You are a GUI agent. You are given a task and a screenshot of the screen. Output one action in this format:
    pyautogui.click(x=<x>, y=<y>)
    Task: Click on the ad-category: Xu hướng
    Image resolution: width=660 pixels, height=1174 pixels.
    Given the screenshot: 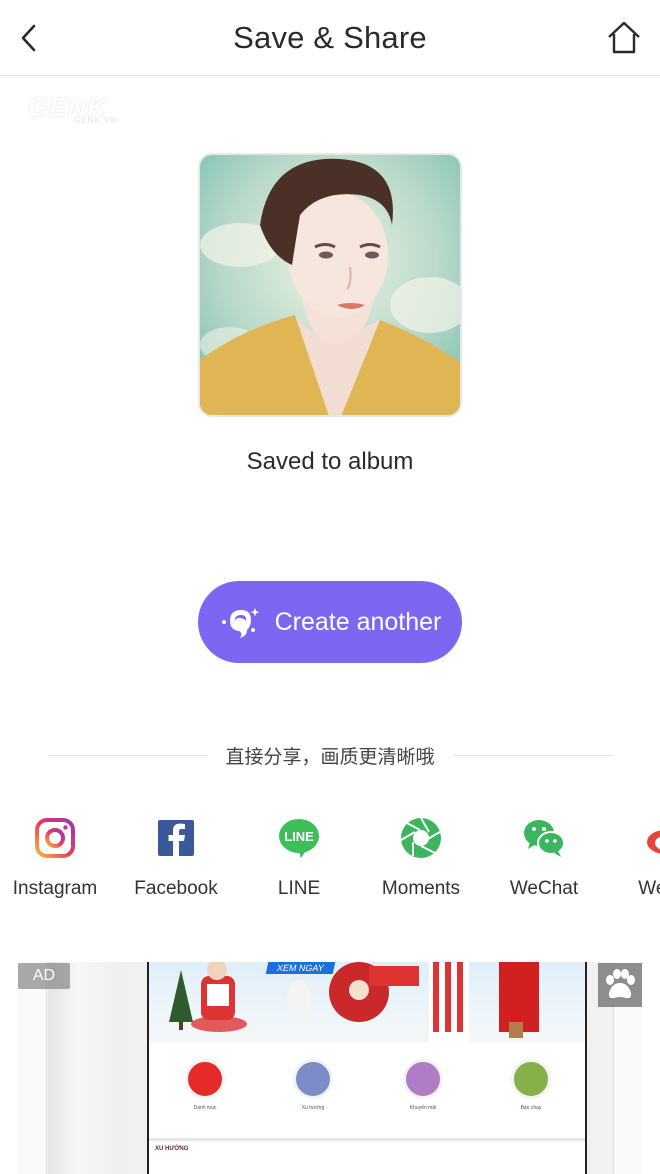 What is the action you would take?
    pyautogui.click(x=313, y=1085)
    